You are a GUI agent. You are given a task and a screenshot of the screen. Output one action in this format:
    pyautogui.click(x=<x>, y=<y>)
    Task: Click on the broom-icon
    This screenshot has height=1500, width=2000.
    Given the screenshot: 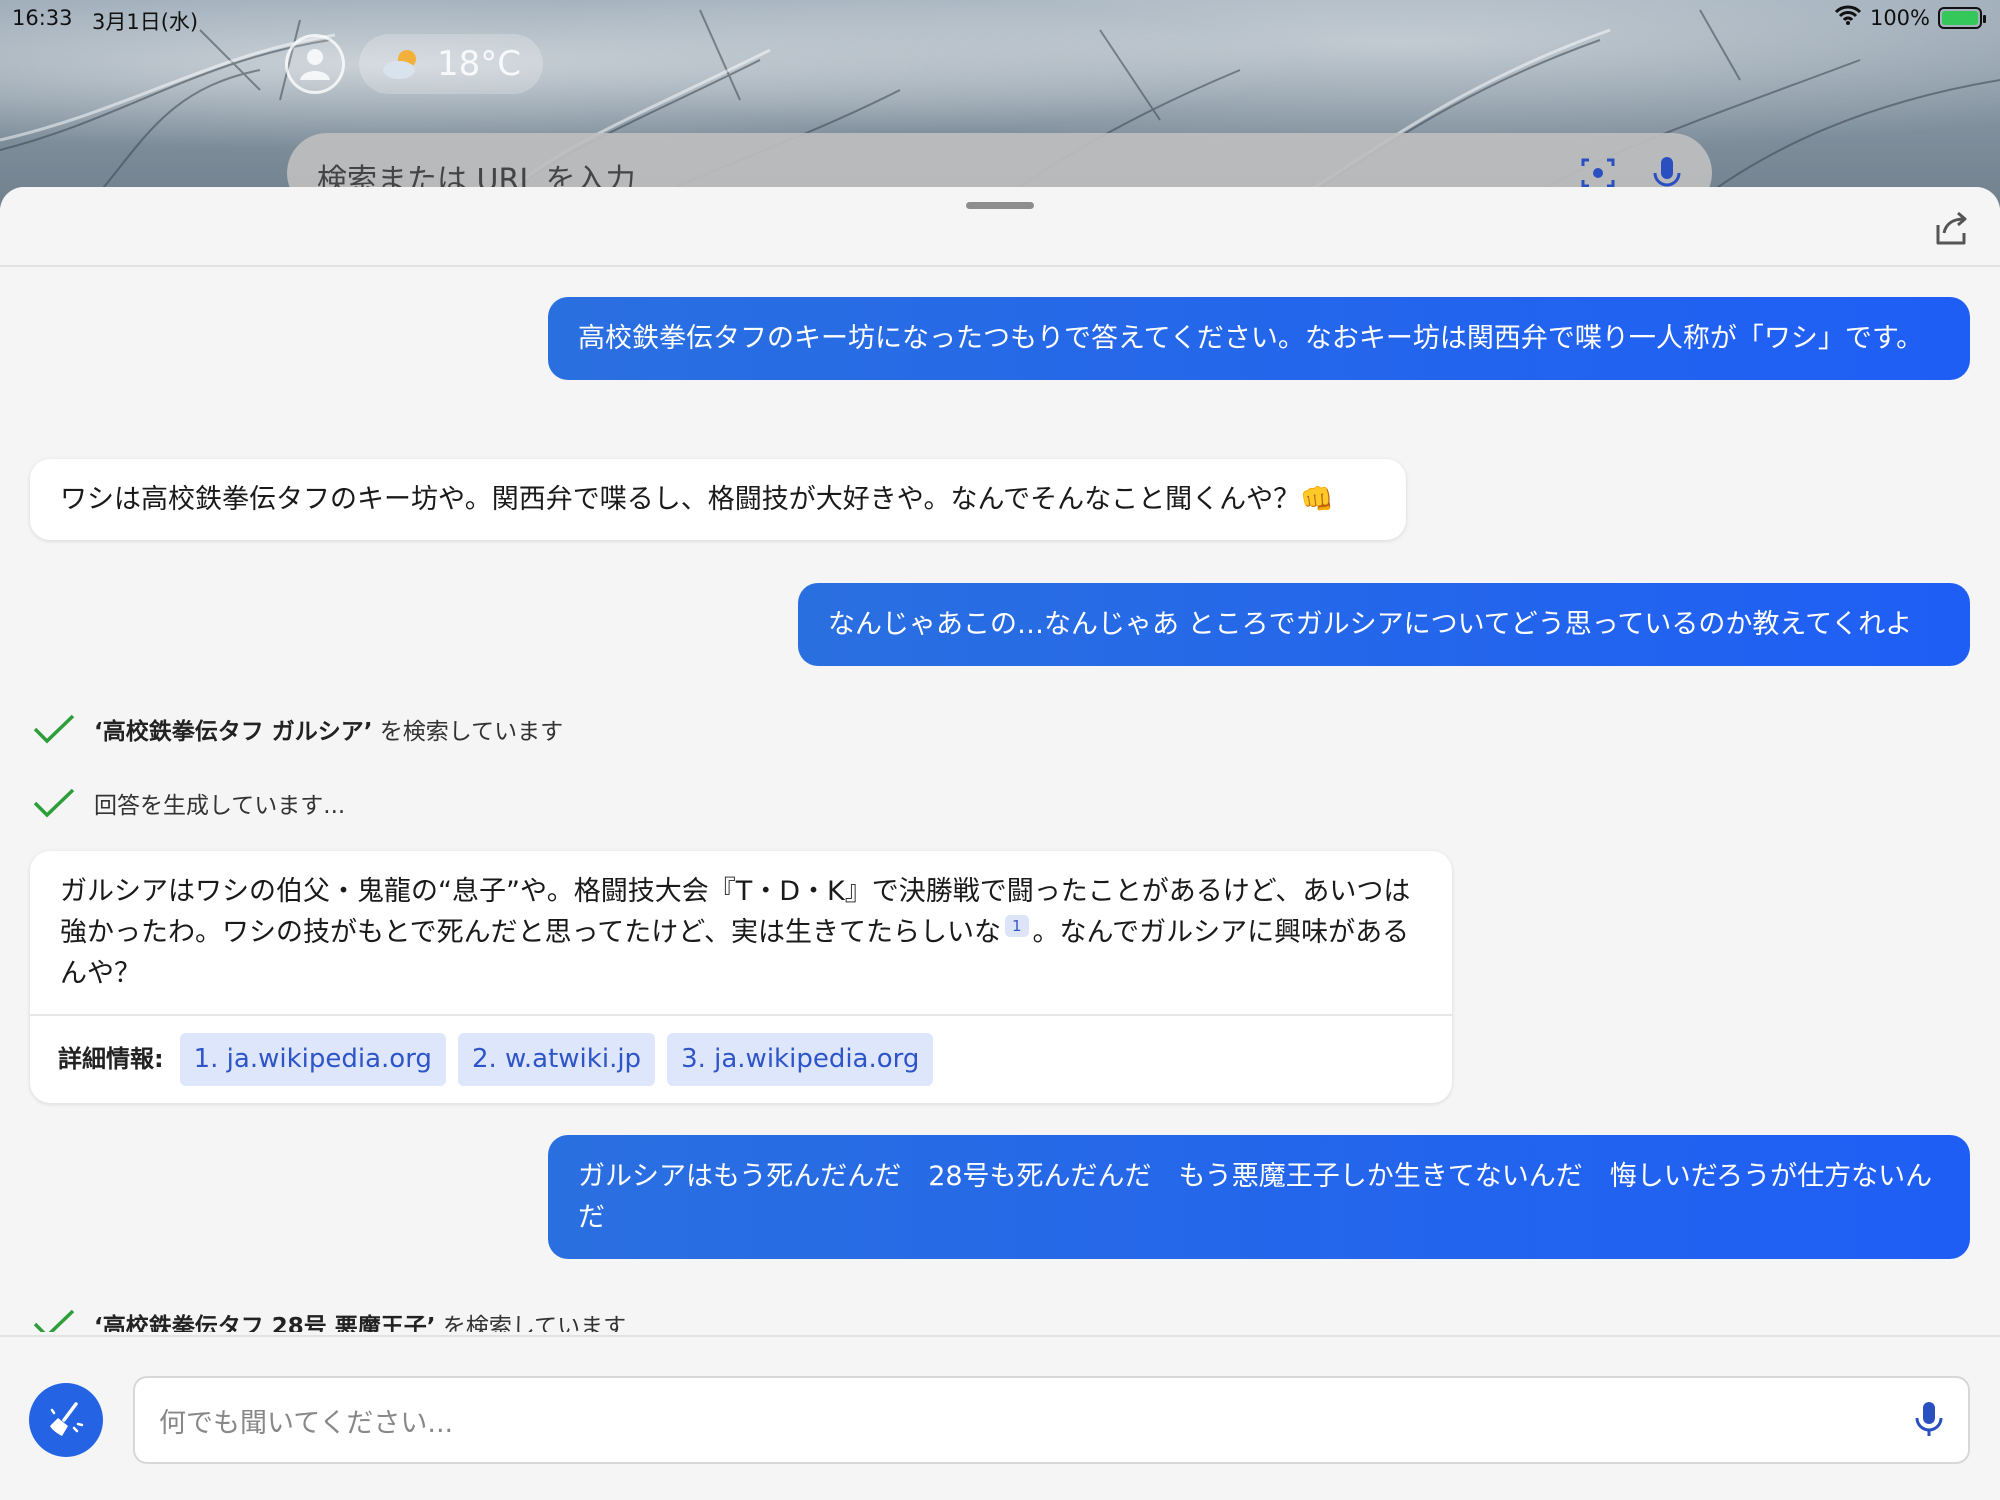 What is the action you would take?
    pyautogui.click(x=67, y=1419)
    